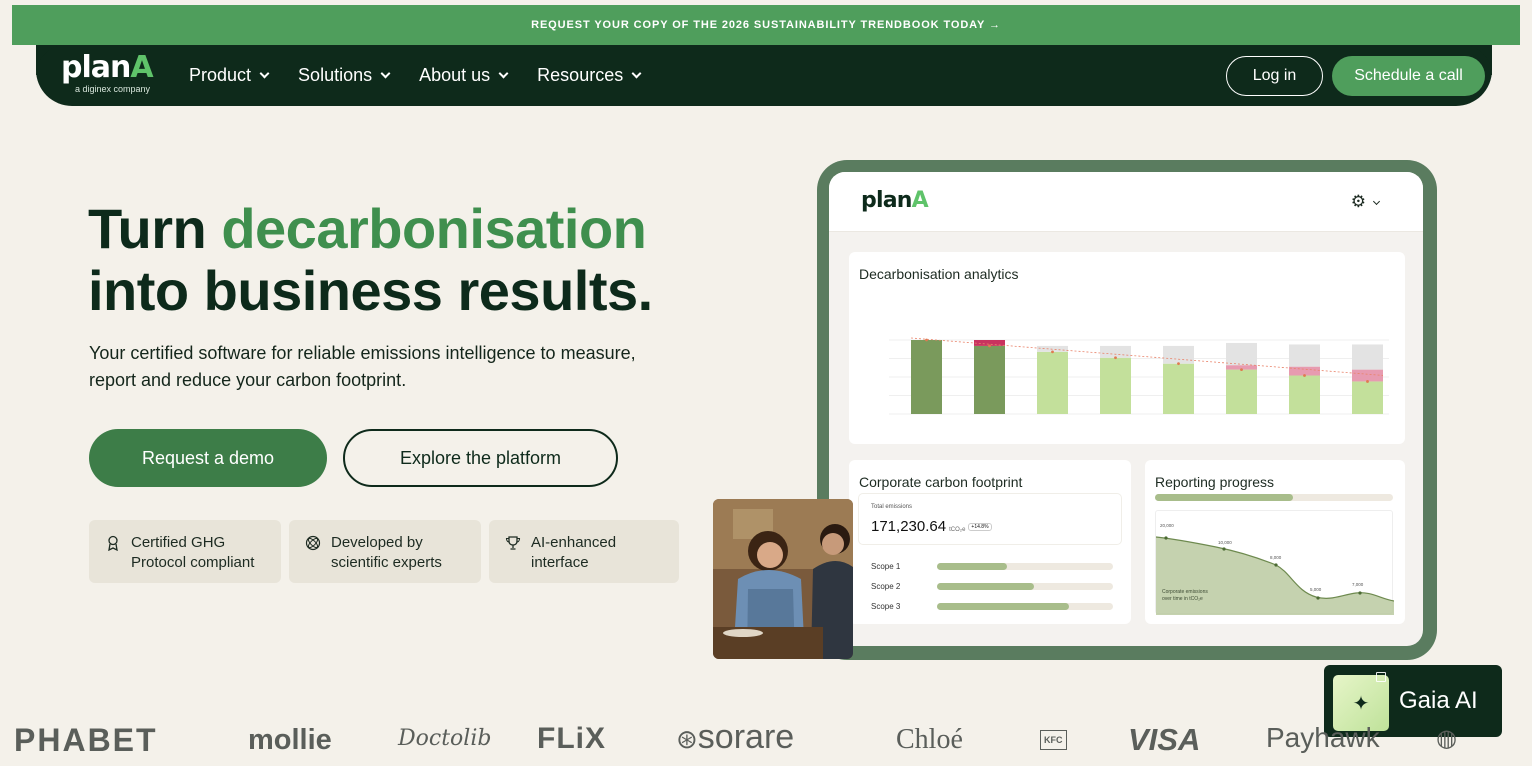 The width and height of the screenshot is (1532, 766). Describe the element at coordinates (193, 562) in the screenshot. I see `badge-line: Protocol compliant` at that location.